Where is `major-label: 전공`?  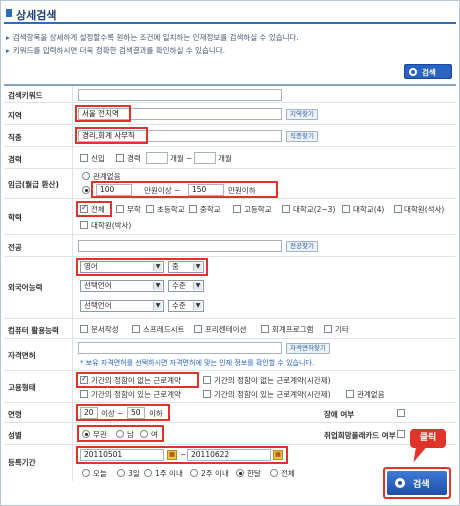 major-label: 전공 is located at coordinates (15, 247).